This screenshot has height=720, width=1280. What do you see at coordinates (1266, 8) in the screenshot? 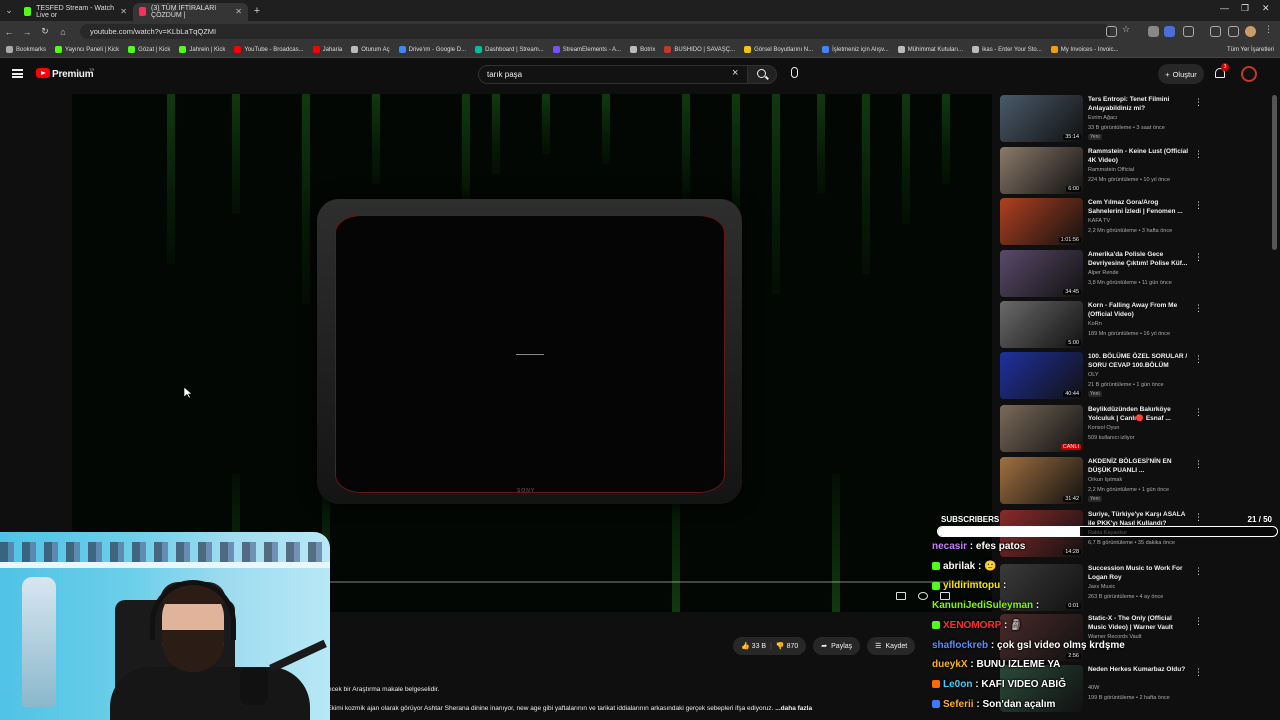
I see `close-window-icon: ✕` at bounding box center [1266, 8].